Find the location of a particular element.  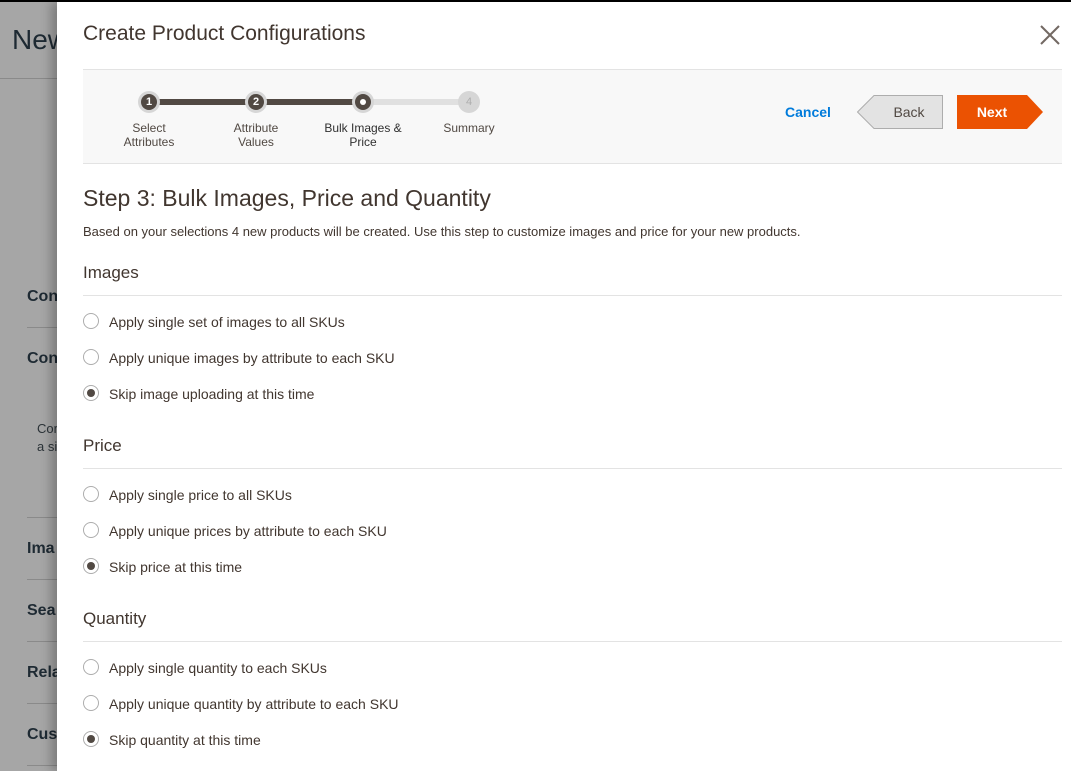

back-button: Back is located at coordinates (900, 112).